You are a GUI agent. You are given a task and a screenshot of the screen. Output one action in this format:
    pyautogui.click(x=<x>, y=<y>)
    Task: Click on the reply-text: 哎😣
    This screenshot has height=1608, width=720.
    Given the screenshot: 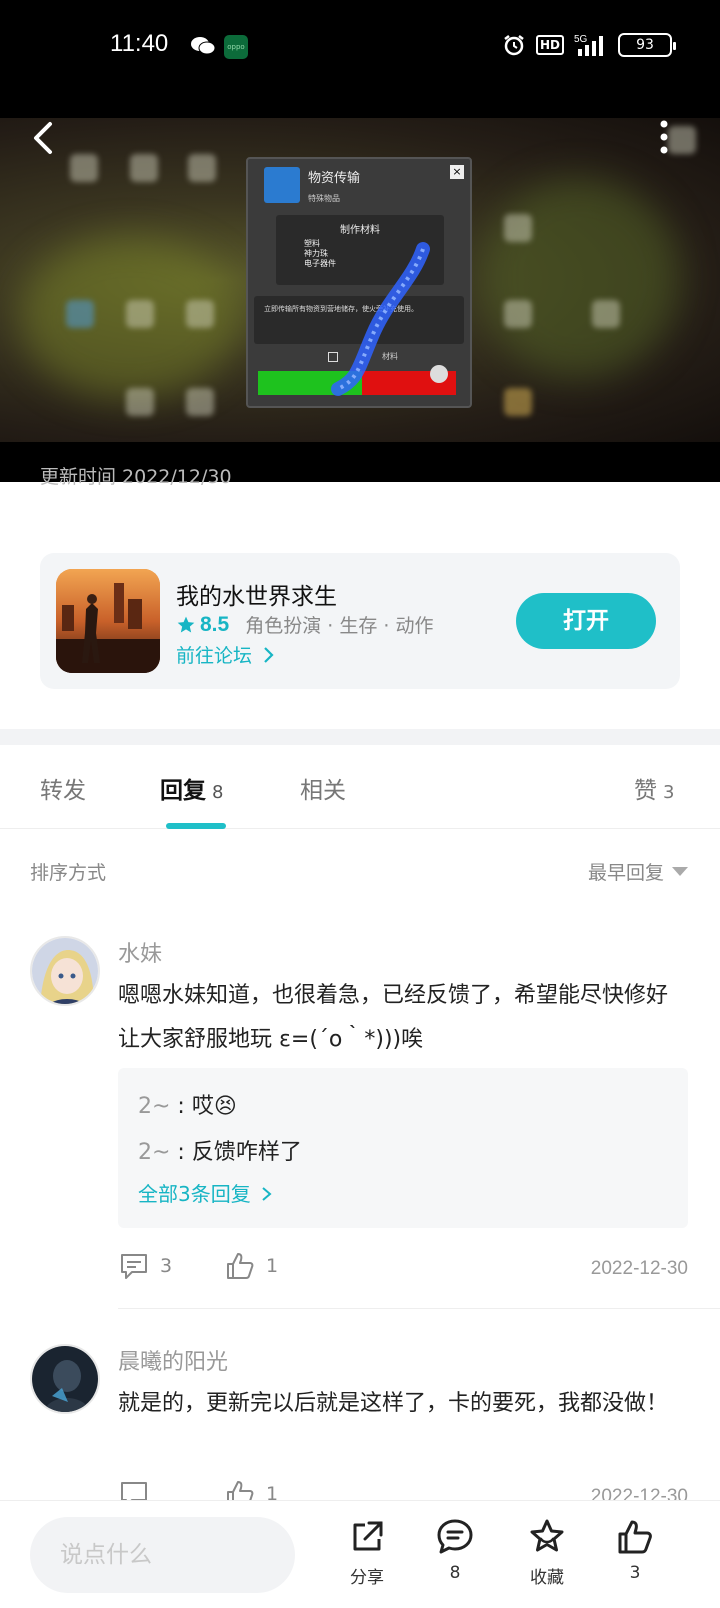 What is the action you would take?
    pyautogui.click(x=214, y=1106)
    